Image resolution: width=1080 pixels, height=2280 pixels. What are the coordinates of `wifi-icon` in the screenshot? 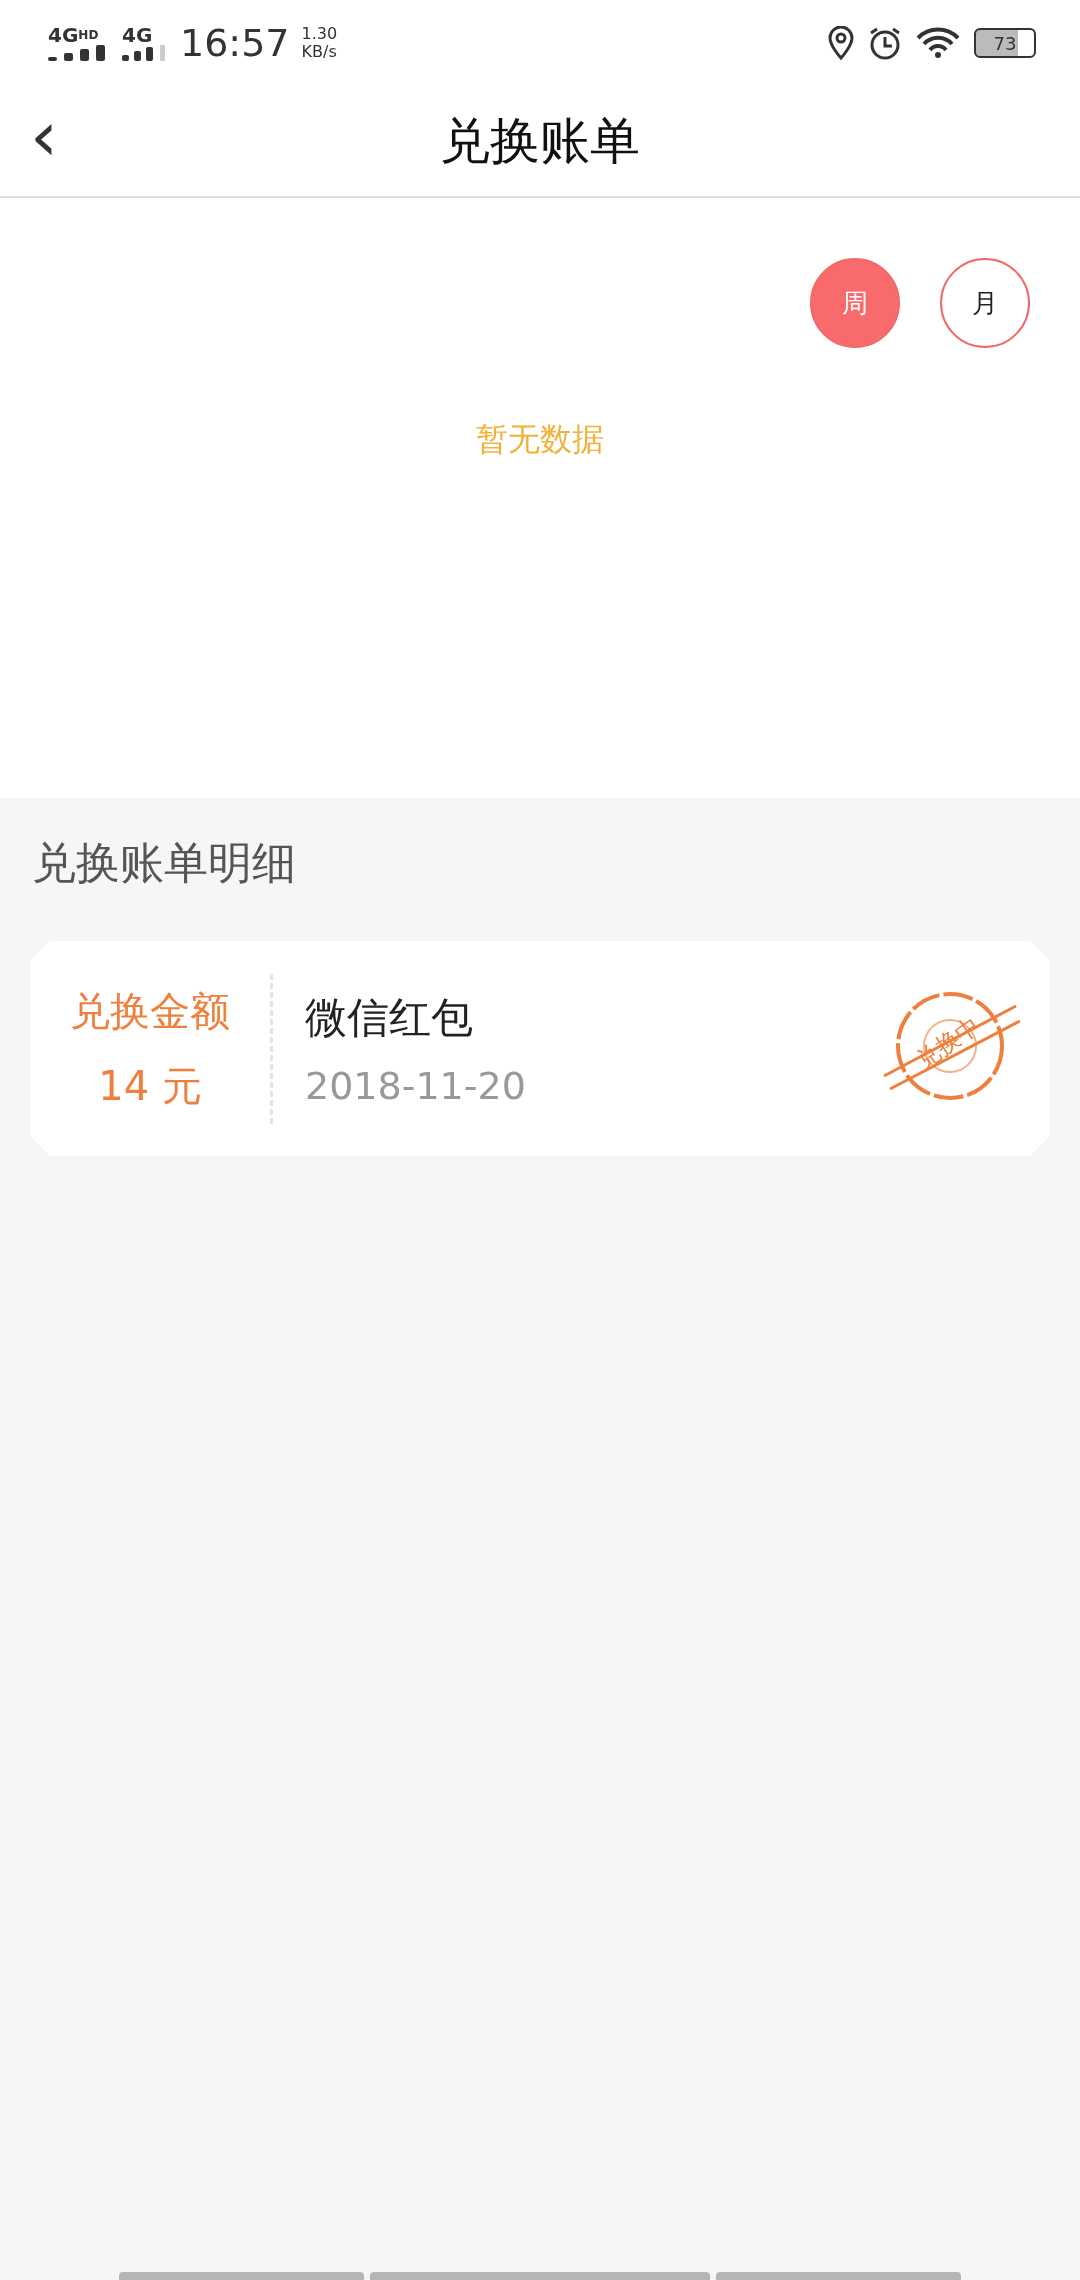 It's located at (938, 43).